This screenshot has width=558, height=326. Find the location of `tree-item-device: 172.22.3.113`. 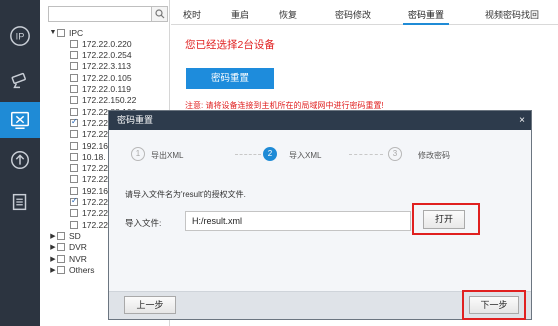

tree-item-device: 172.22.3.113 is located at coordinates (100, 66).